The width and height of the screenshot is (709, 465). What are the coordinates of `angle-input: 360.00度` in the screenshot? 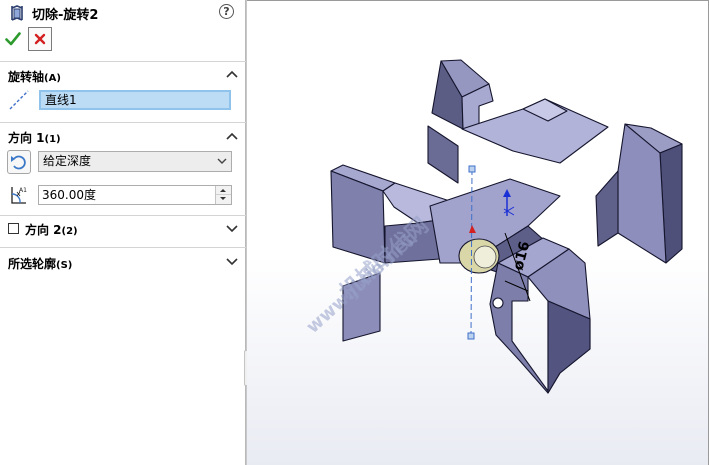 It's located at (135, 195).